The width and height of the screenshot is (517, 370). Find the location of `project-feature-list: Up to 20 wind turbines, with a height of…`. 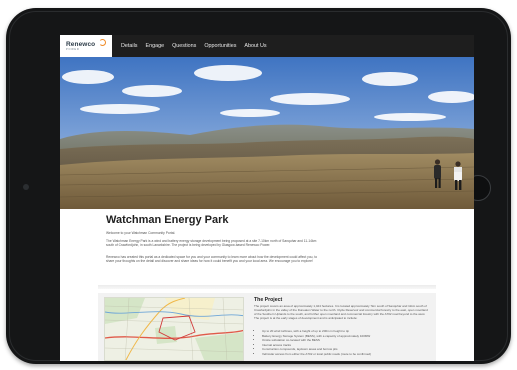

project-feature-list: Up to 20 wind turbines, with a height of… is located at coordinates (344, 343).